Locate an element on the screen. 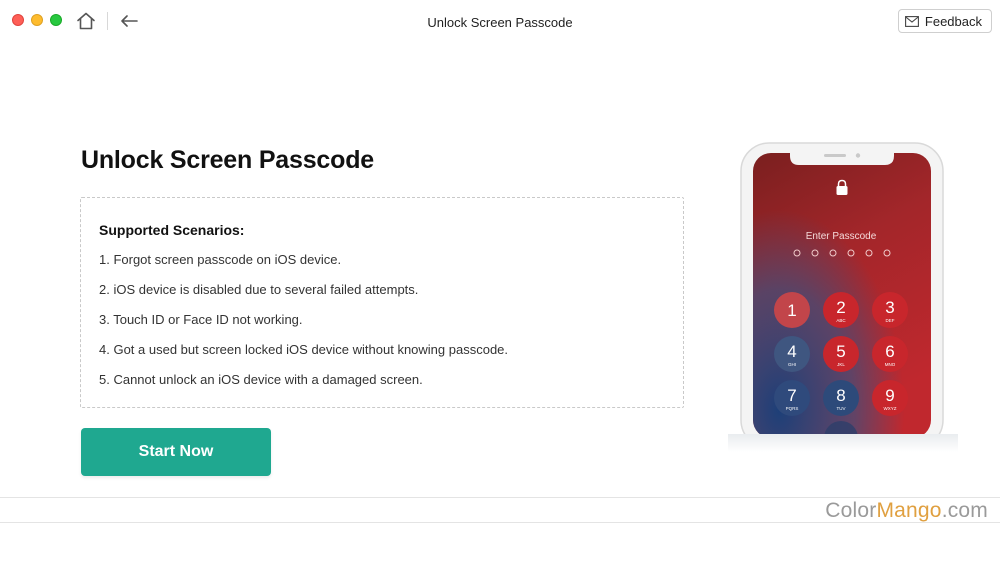 This screenshot has width=1000, height=580. keypad-digit: 5 is located at coordinates (840, 351).